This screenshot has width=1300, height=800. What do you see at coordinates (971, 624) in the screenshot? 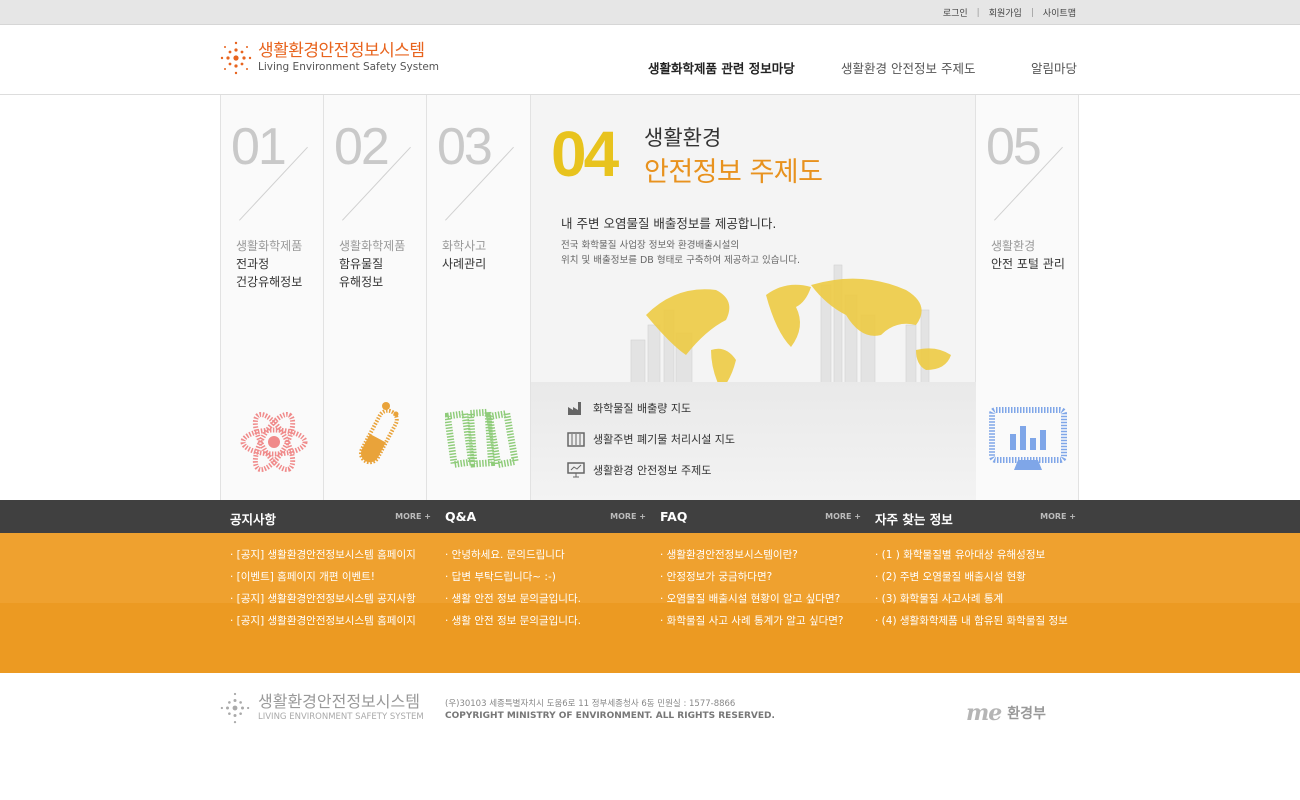
I see `list-item: · (4) 생활화학제품 내 함유된 화학물질 정보` at bounding box center [971, 624].